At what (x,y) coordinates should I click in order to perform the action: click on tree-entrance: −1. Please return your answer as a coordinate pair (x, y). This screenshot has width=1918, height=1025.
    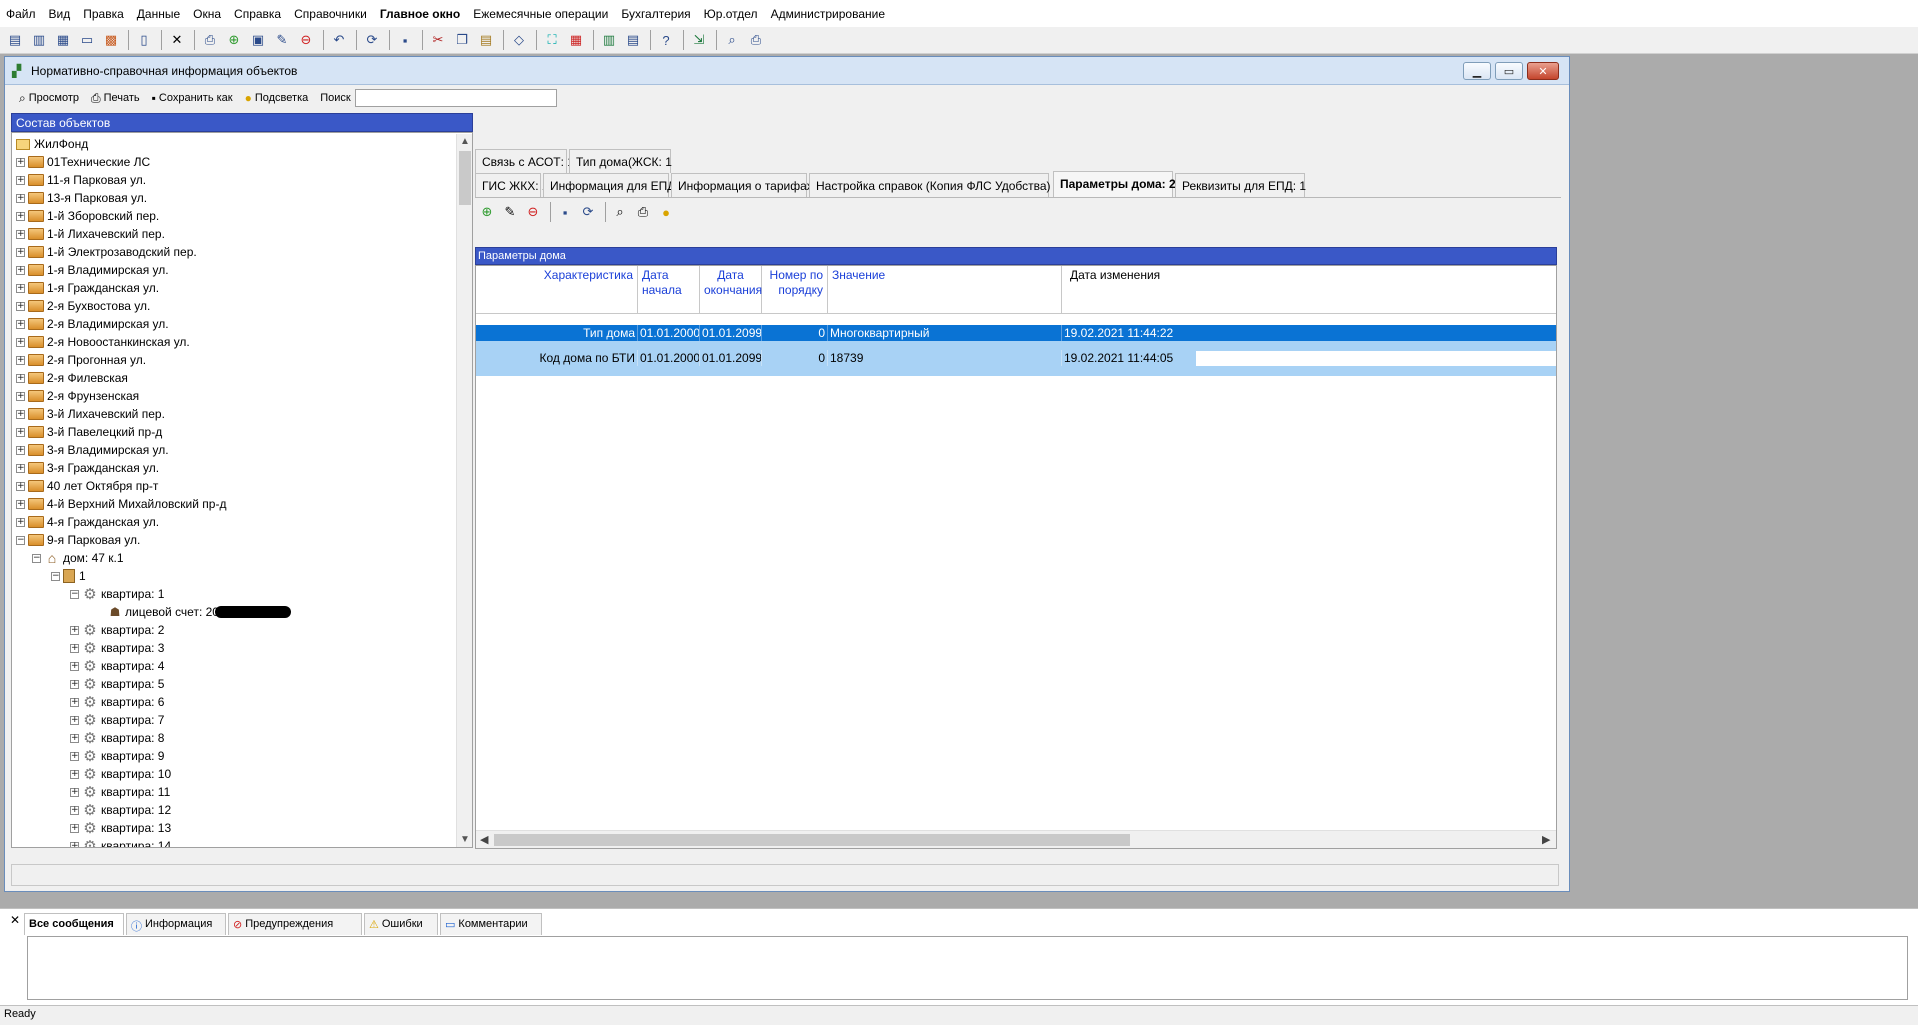
    Looking at the image, I should click on (68, 576).